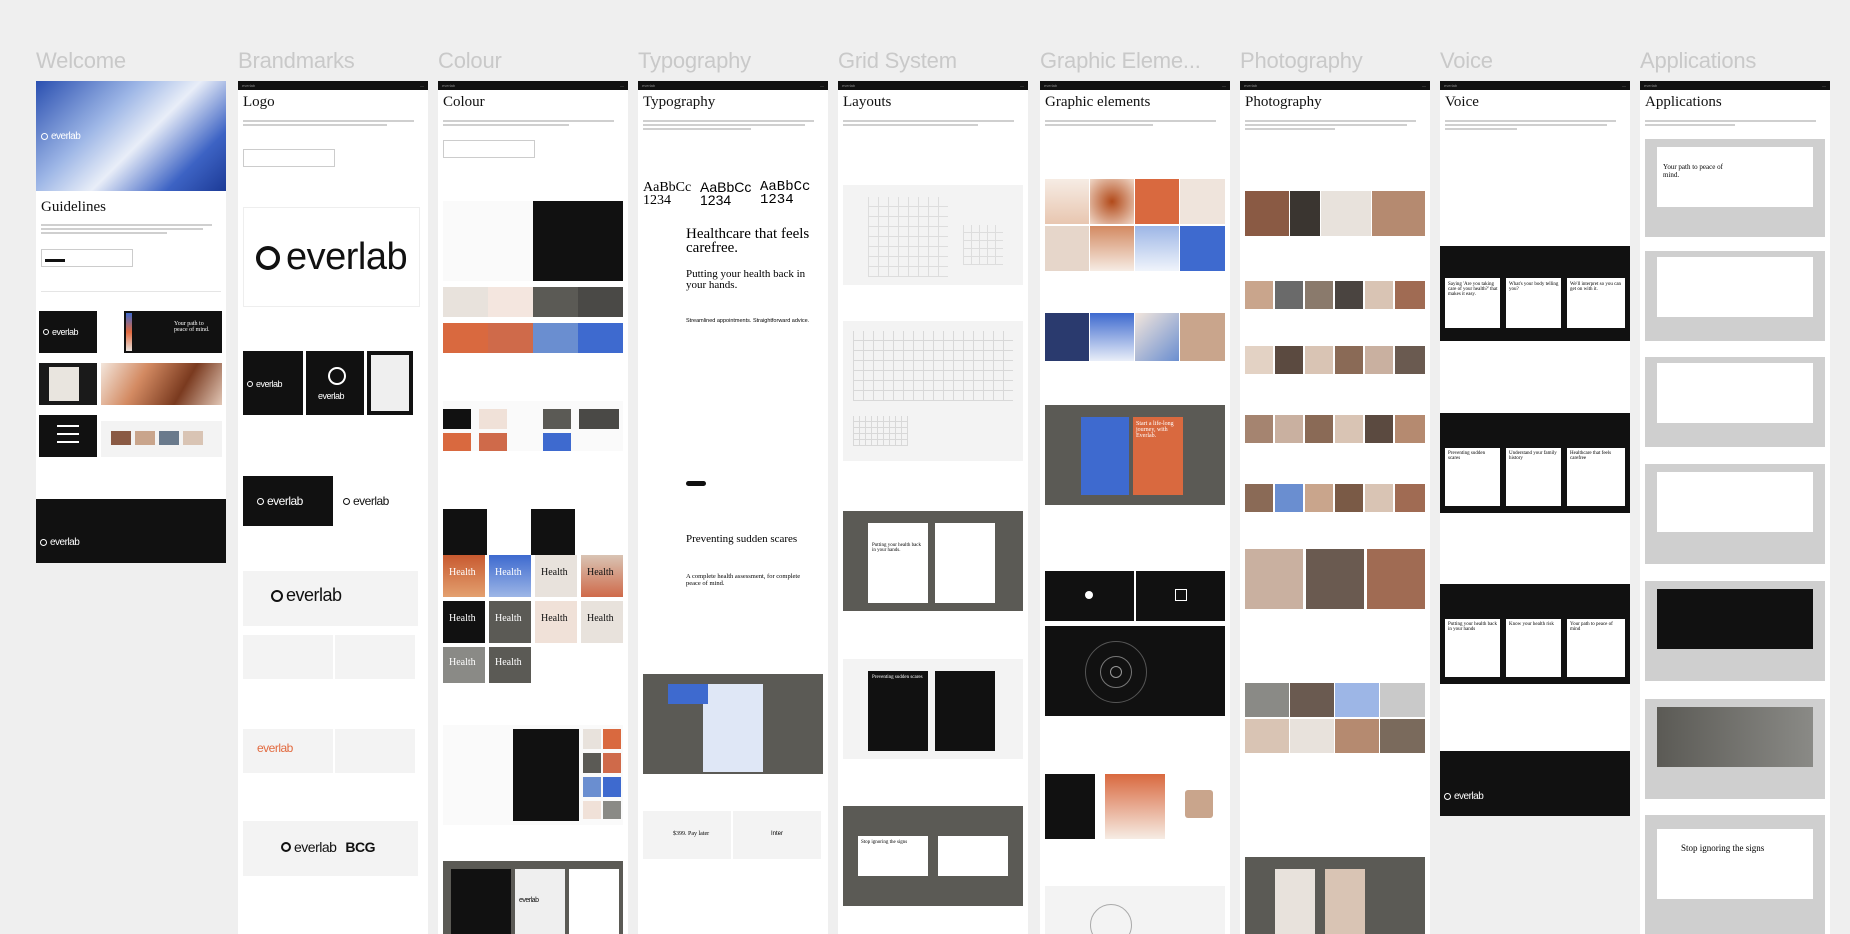  I want to click on download-input, so click(289, 158).